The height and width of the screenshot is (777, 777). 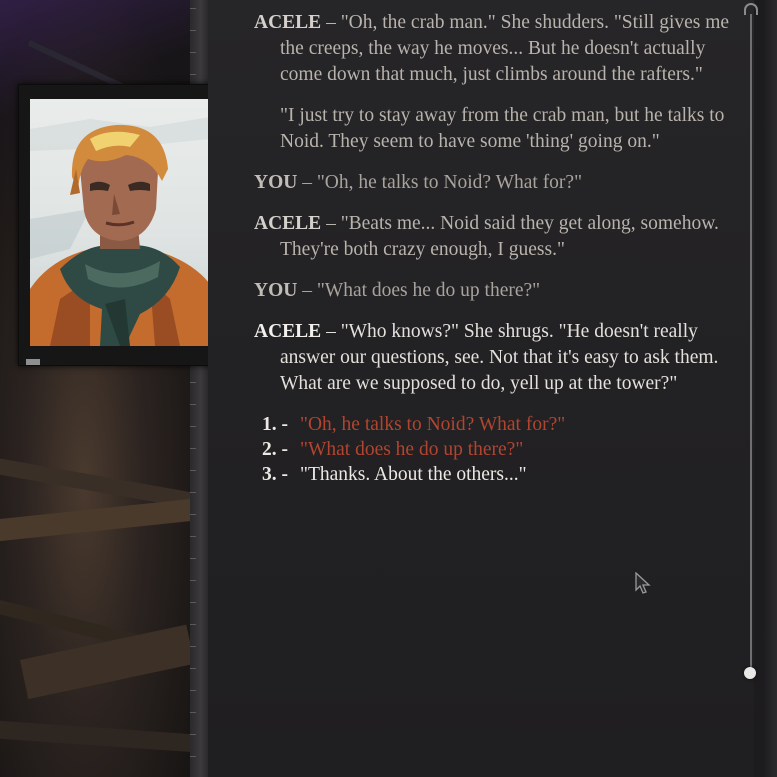 I want to click on response-option-3: 3. - "Thanks. About the others...", so click(x=498, y=474).